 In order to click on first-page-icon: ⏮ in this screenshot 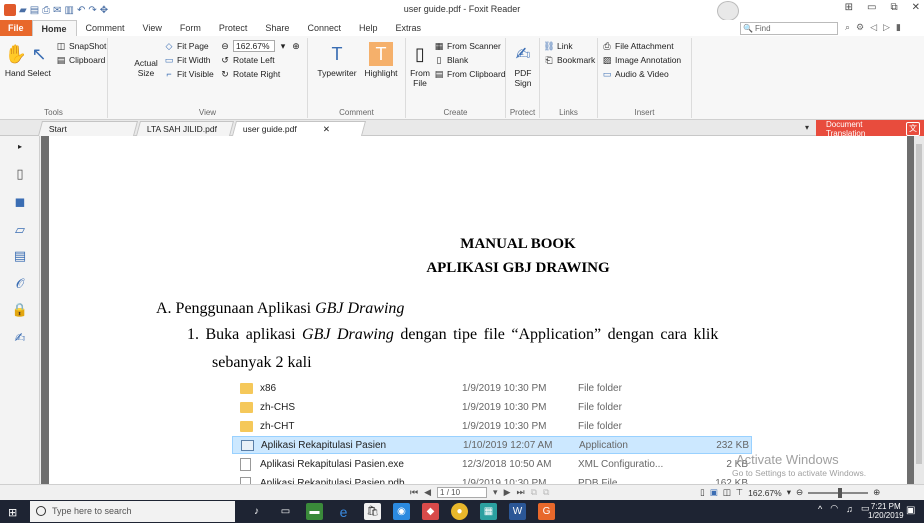, I will do `click(414, 492)`.